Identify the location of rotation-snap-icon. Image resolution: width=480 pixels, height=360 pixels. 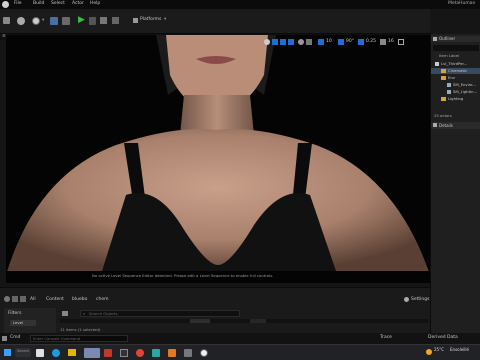
(341, 42).